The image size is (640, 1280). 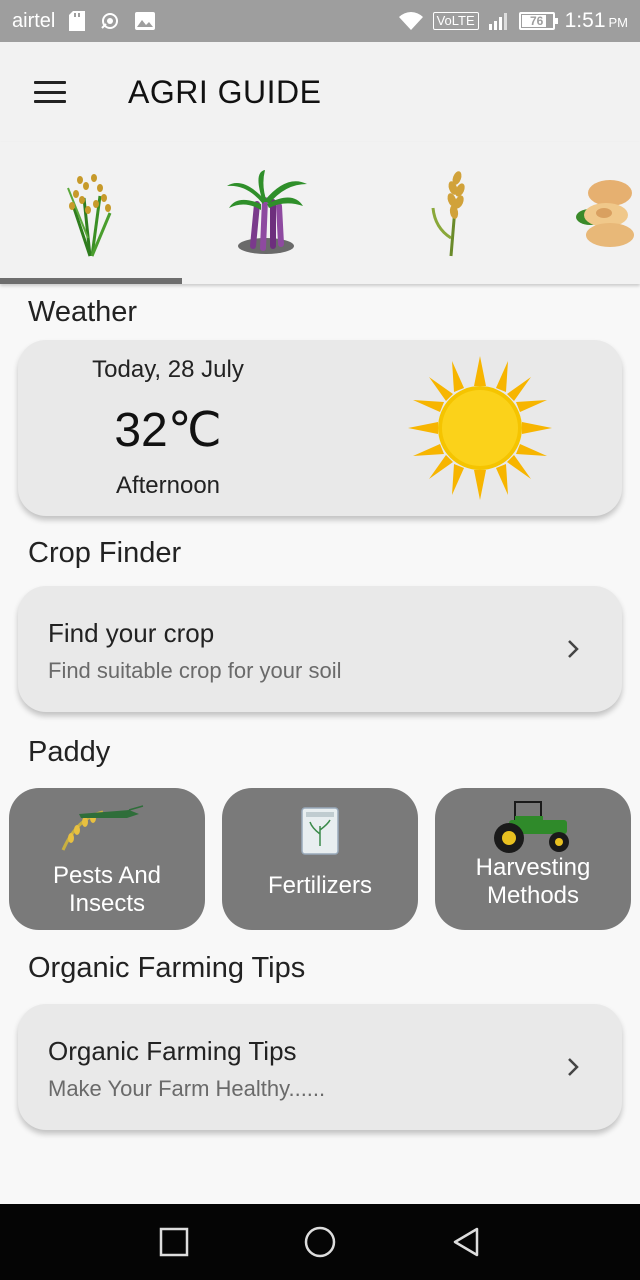 I want to click on fertilizers-tile: Fertilizers, so click(x=320, y=859).